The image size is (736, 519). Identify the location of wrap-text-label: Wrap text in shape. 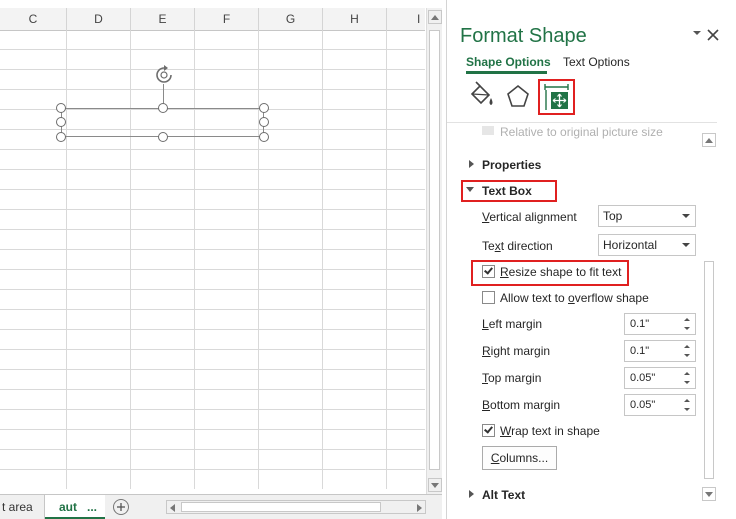
(550, 431).